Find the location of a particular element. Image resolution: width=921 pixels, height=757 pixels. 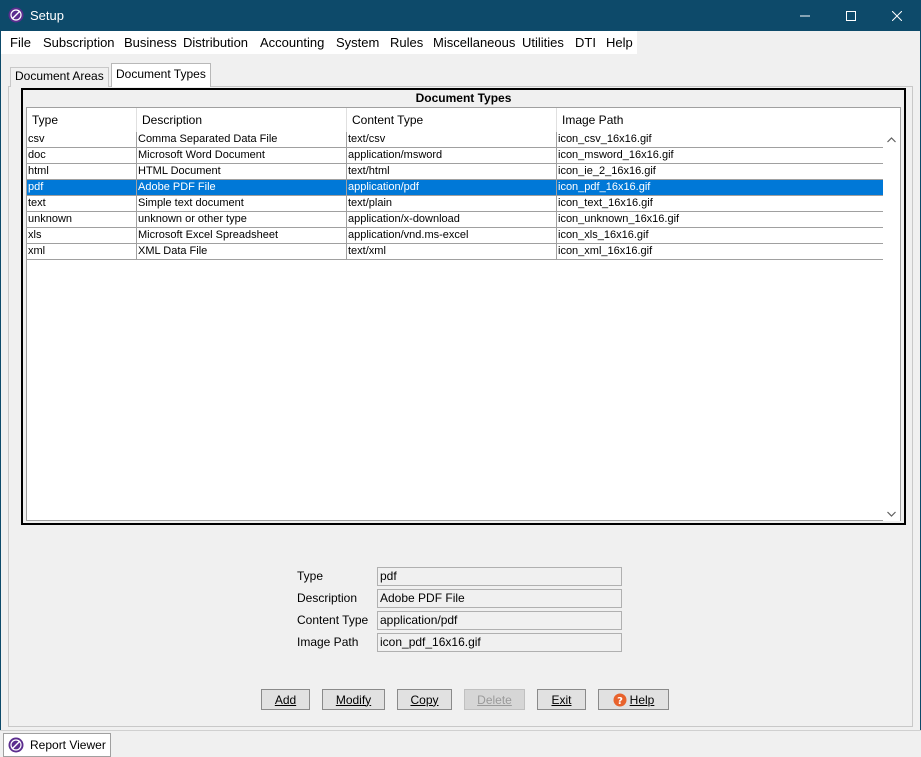

cell-description: Simple text document is located at coordinates (242, 203).